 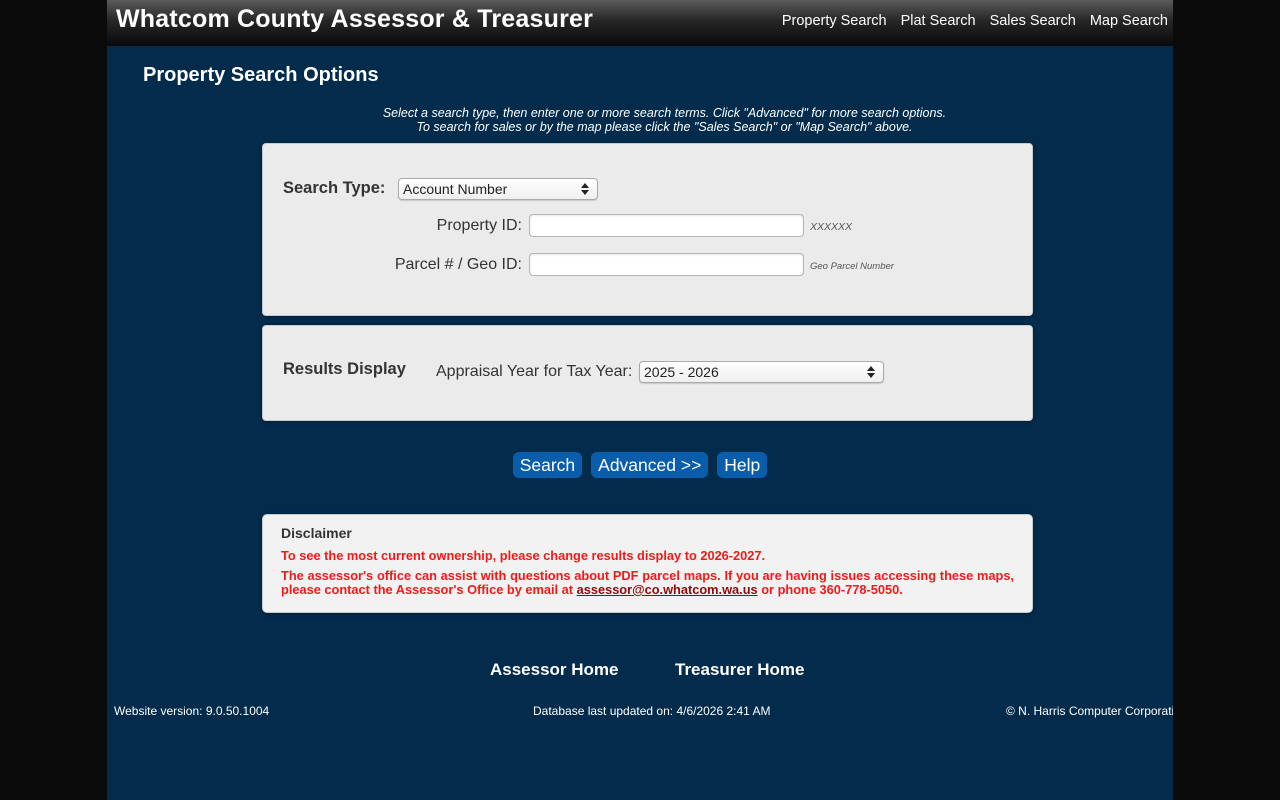 I want to click on property-id-input, so click(x=666, y=225).